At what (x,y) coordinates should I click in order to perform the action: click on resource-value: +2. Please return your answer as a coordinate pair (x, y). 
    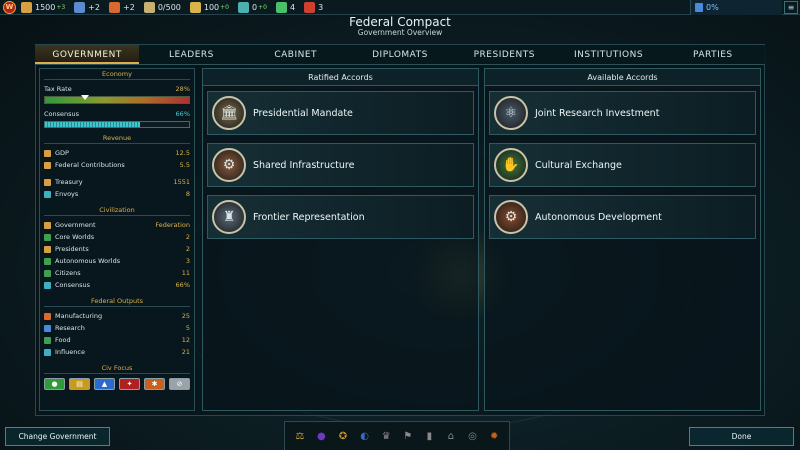
    Looking at the image, I should click on (129, 7).